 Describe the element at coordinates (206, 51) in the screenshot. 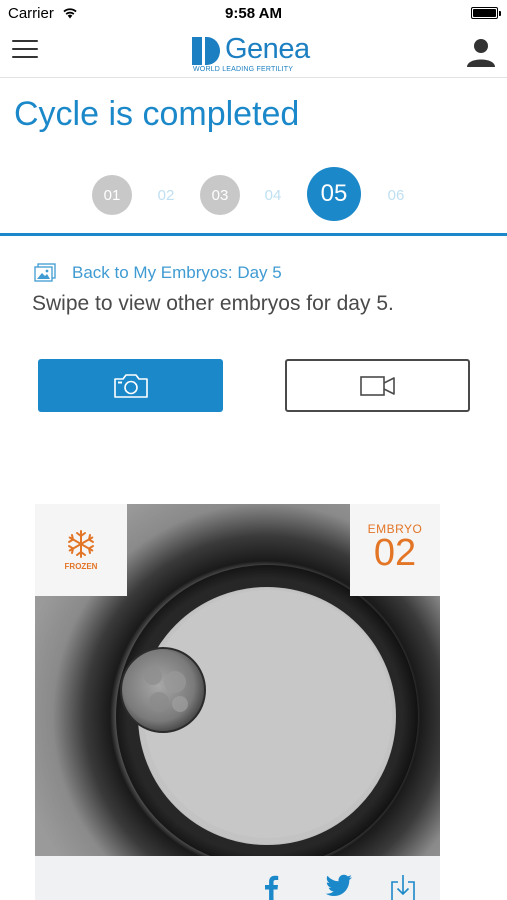

I see `genea-logo-mark-icon` at that location.